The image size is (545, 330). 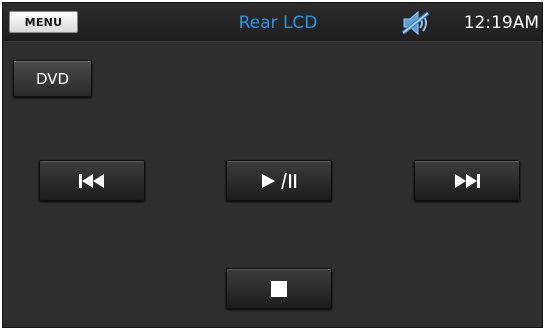 I want to click on clock: 12:19AM, so click(x=501, y=23).